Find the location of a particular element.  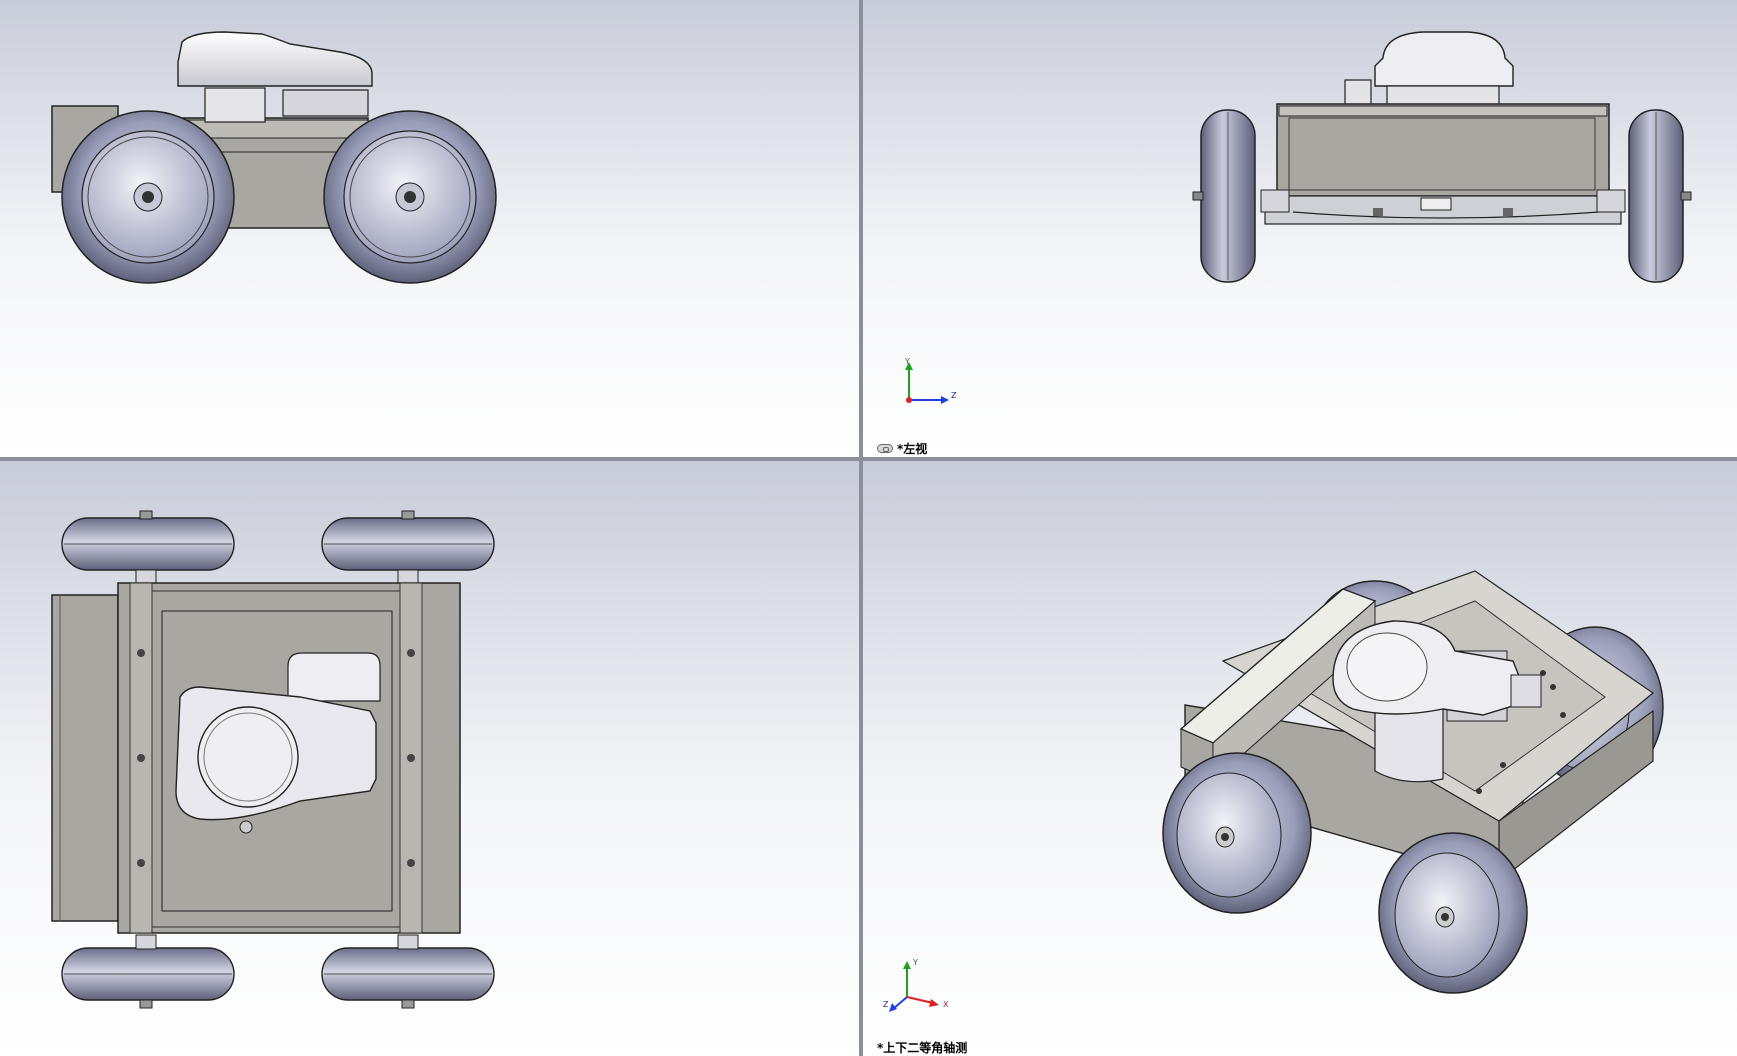

battery-box is located at coordinates (85, 758).